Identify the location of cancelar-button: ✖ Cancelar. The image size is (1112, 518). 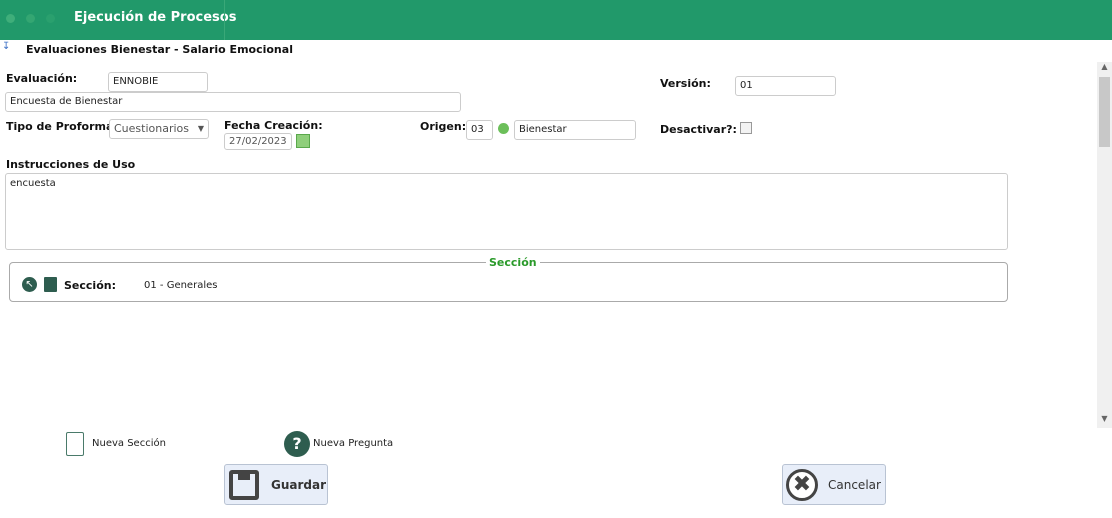
(834, 484).